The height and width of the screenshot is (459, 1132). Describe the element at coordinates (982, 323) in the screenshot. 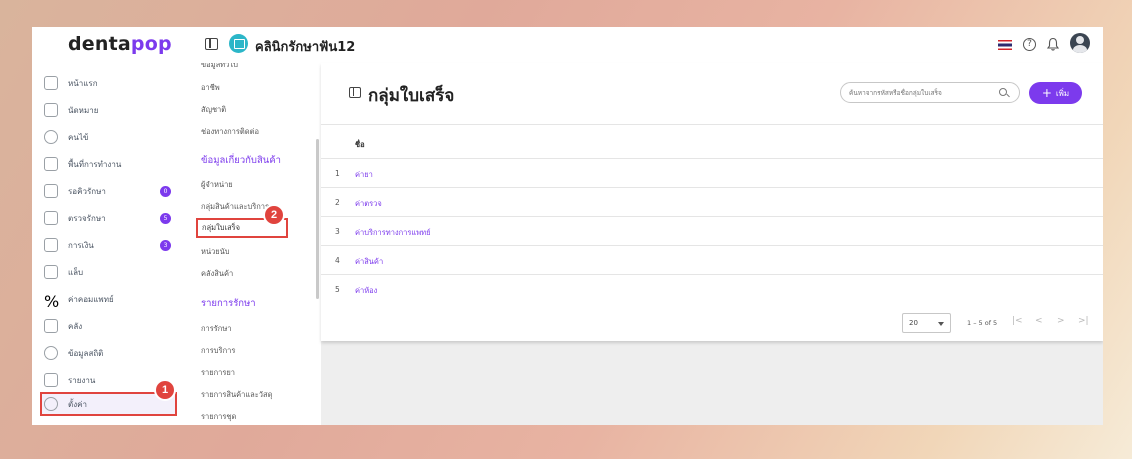

I see `page-range-label: 1 – 5 of 5` at that location.